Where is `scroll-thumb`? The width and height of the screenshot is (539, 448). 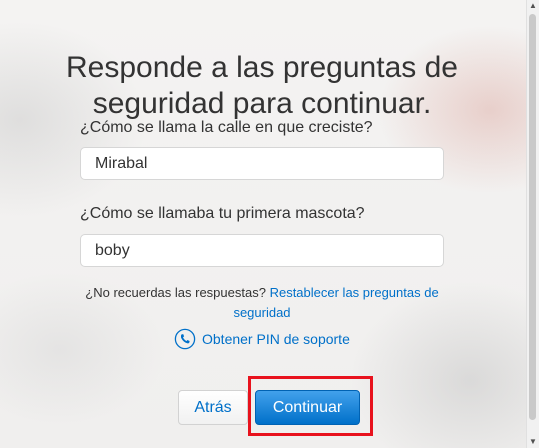
scroll-thumb is located at coordinates (532, 217).